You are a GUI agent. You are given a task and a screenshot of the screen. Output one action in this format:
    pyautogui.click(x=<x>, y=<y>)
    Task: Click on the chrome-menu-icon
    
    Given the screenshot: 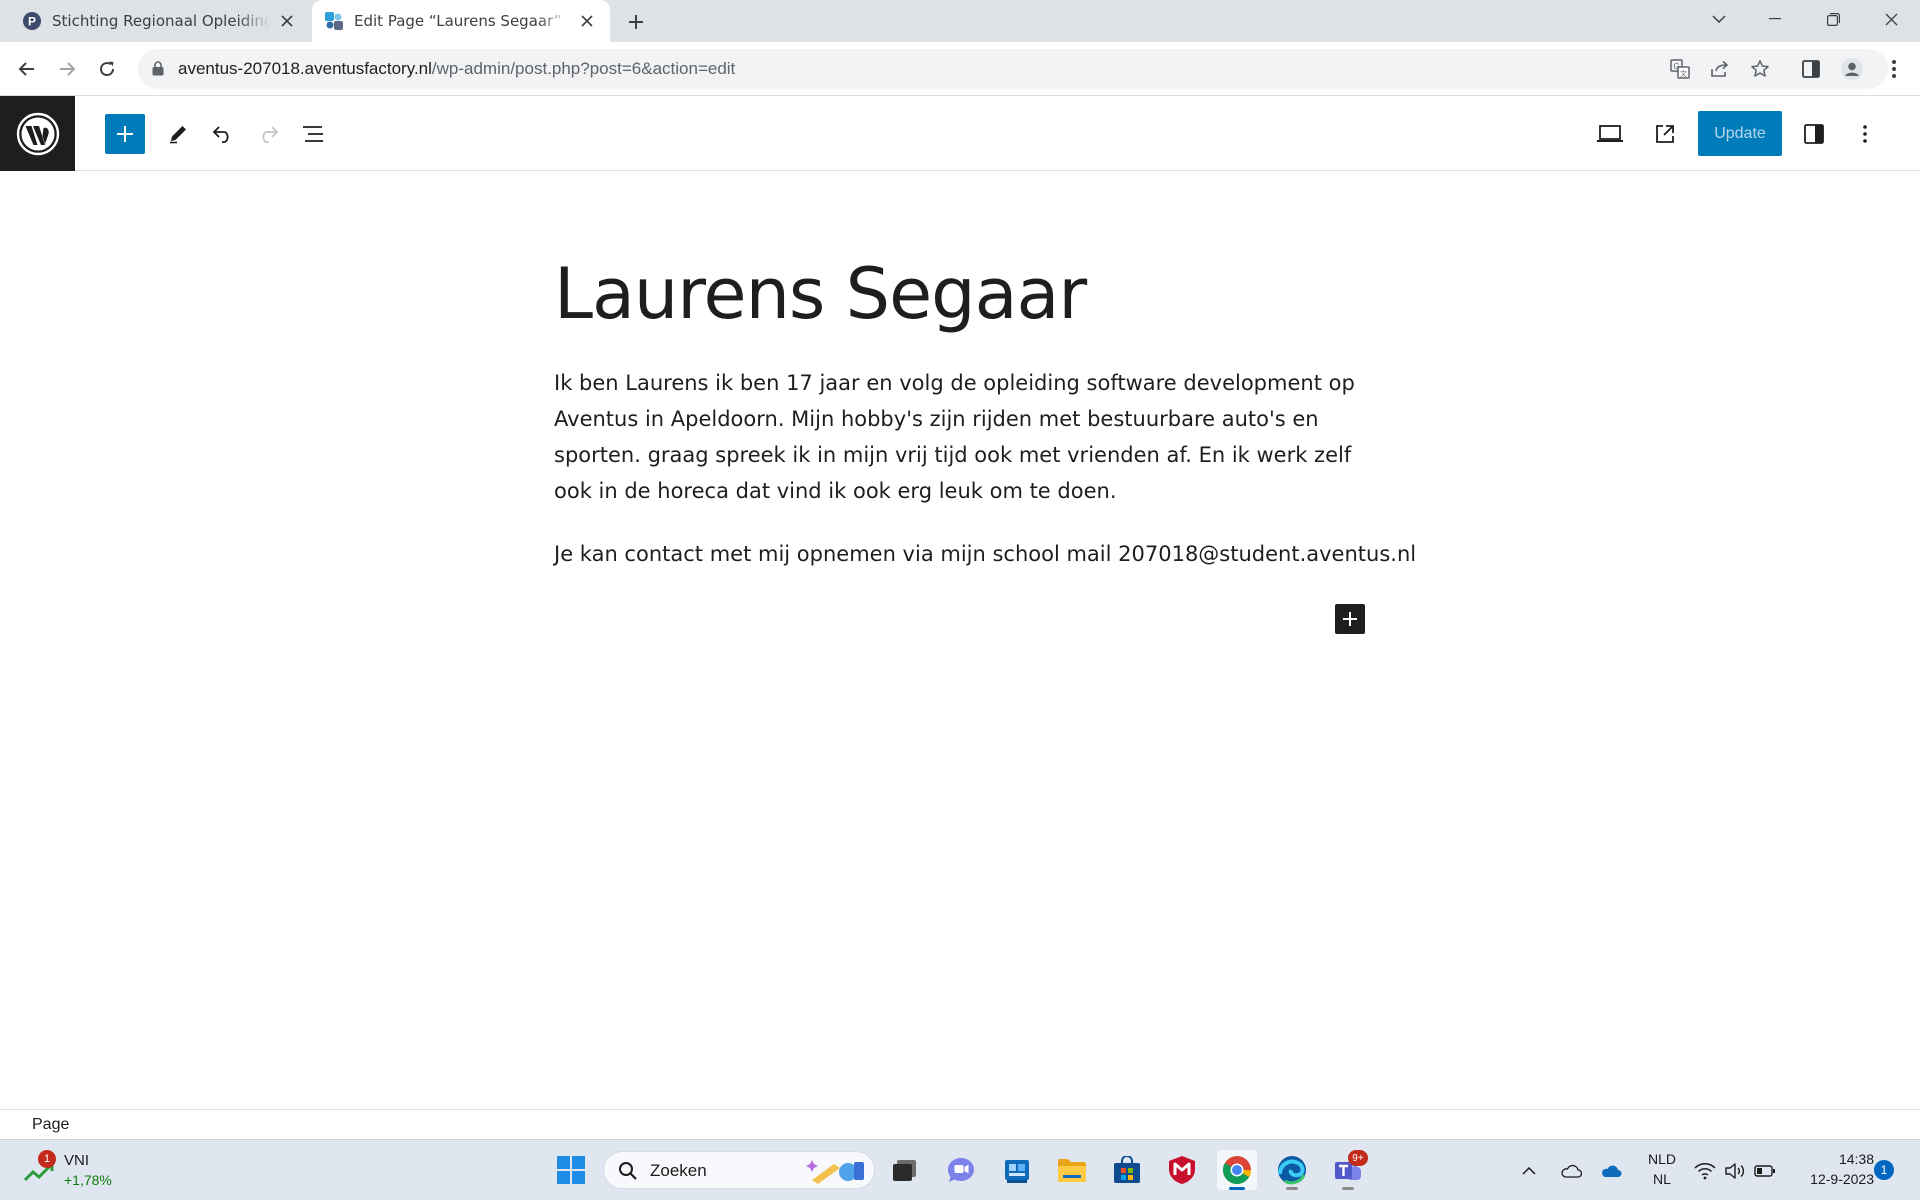 What is the action you would take?
    pyautogui.click(x=1894, y=69)
    